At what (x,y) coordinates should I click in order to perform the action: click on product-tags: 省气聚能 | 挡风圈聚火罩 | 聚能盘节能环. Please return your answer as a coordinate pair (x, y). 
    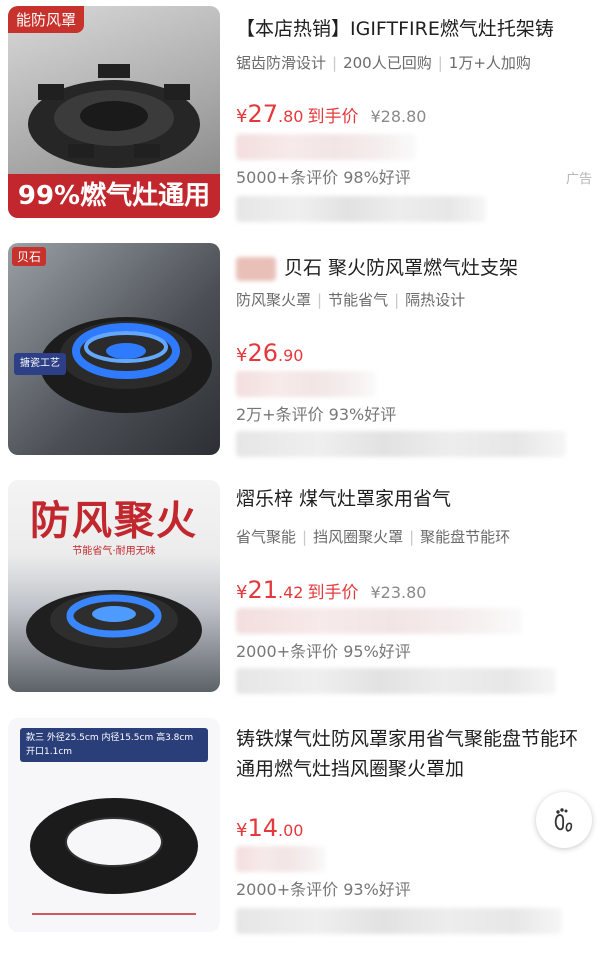
    Looking at the image, I should click on (373, 536).